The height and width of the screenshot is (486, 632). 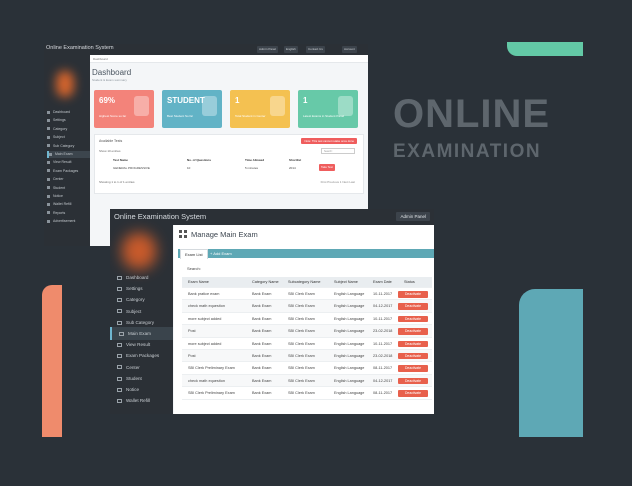 I want to click on sidebar-item-label: Subject, so click(x=134, y=311).